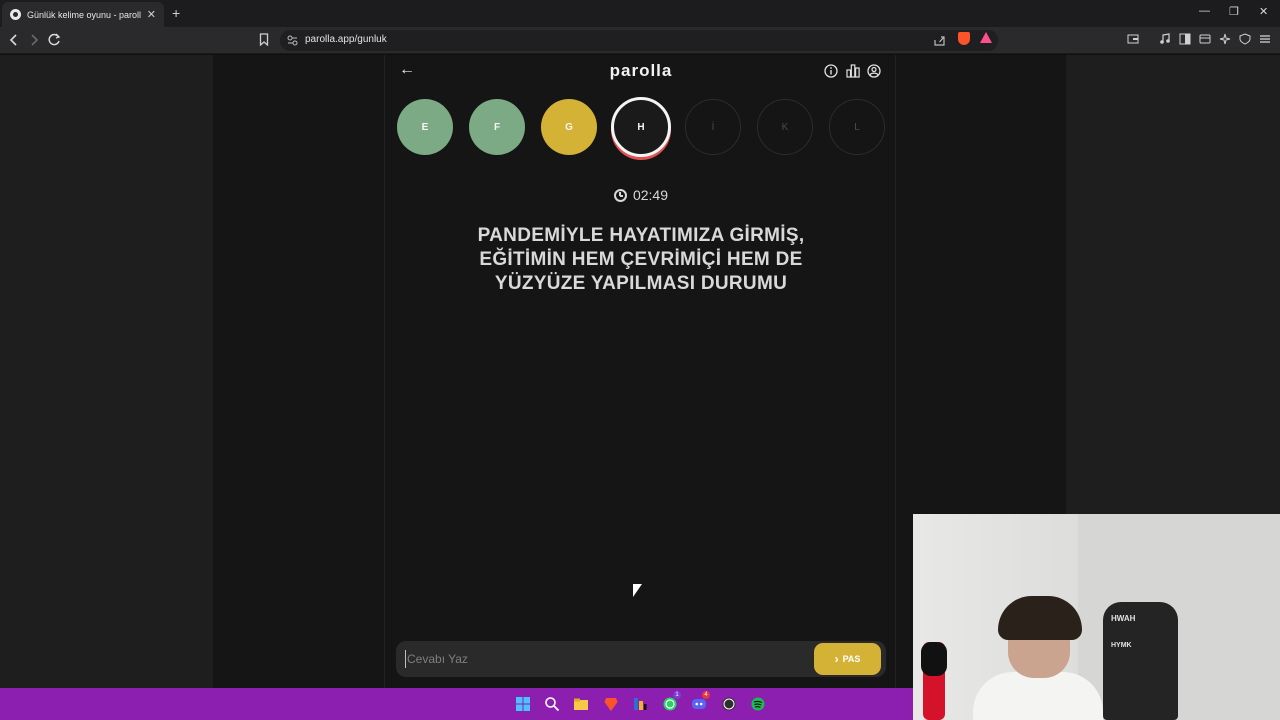 This screenshot has height=720, width=1280. I want to click on chair-brand: HWAH, so click(1123, 618).